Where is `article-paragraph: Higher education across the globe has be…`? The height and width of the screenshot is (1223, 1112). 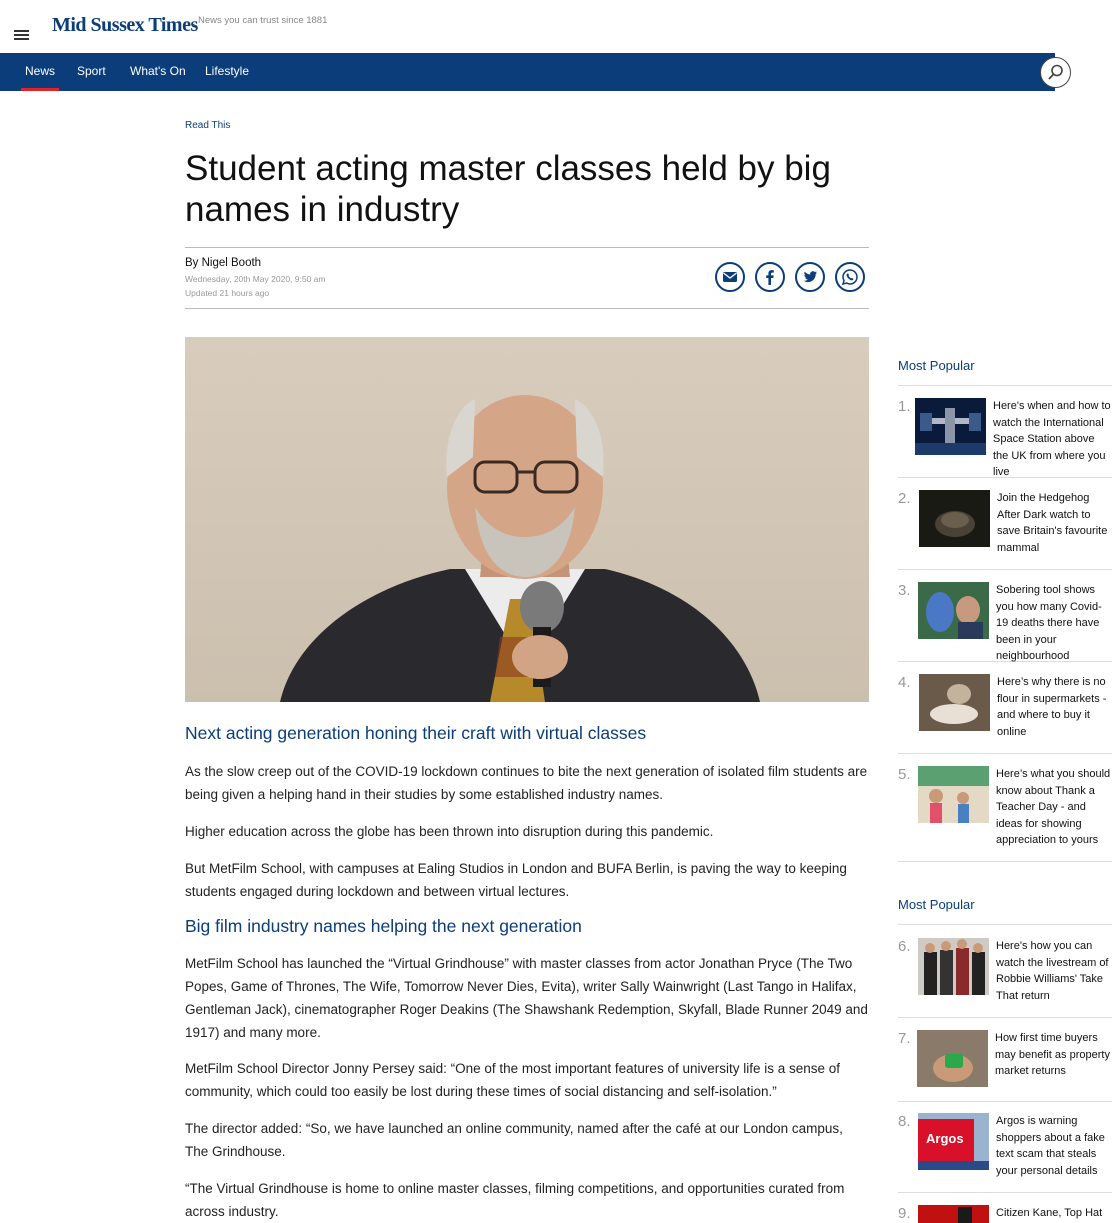
article-paragraph: Higher education across the globe has be… is located at coordinates (449, 831).